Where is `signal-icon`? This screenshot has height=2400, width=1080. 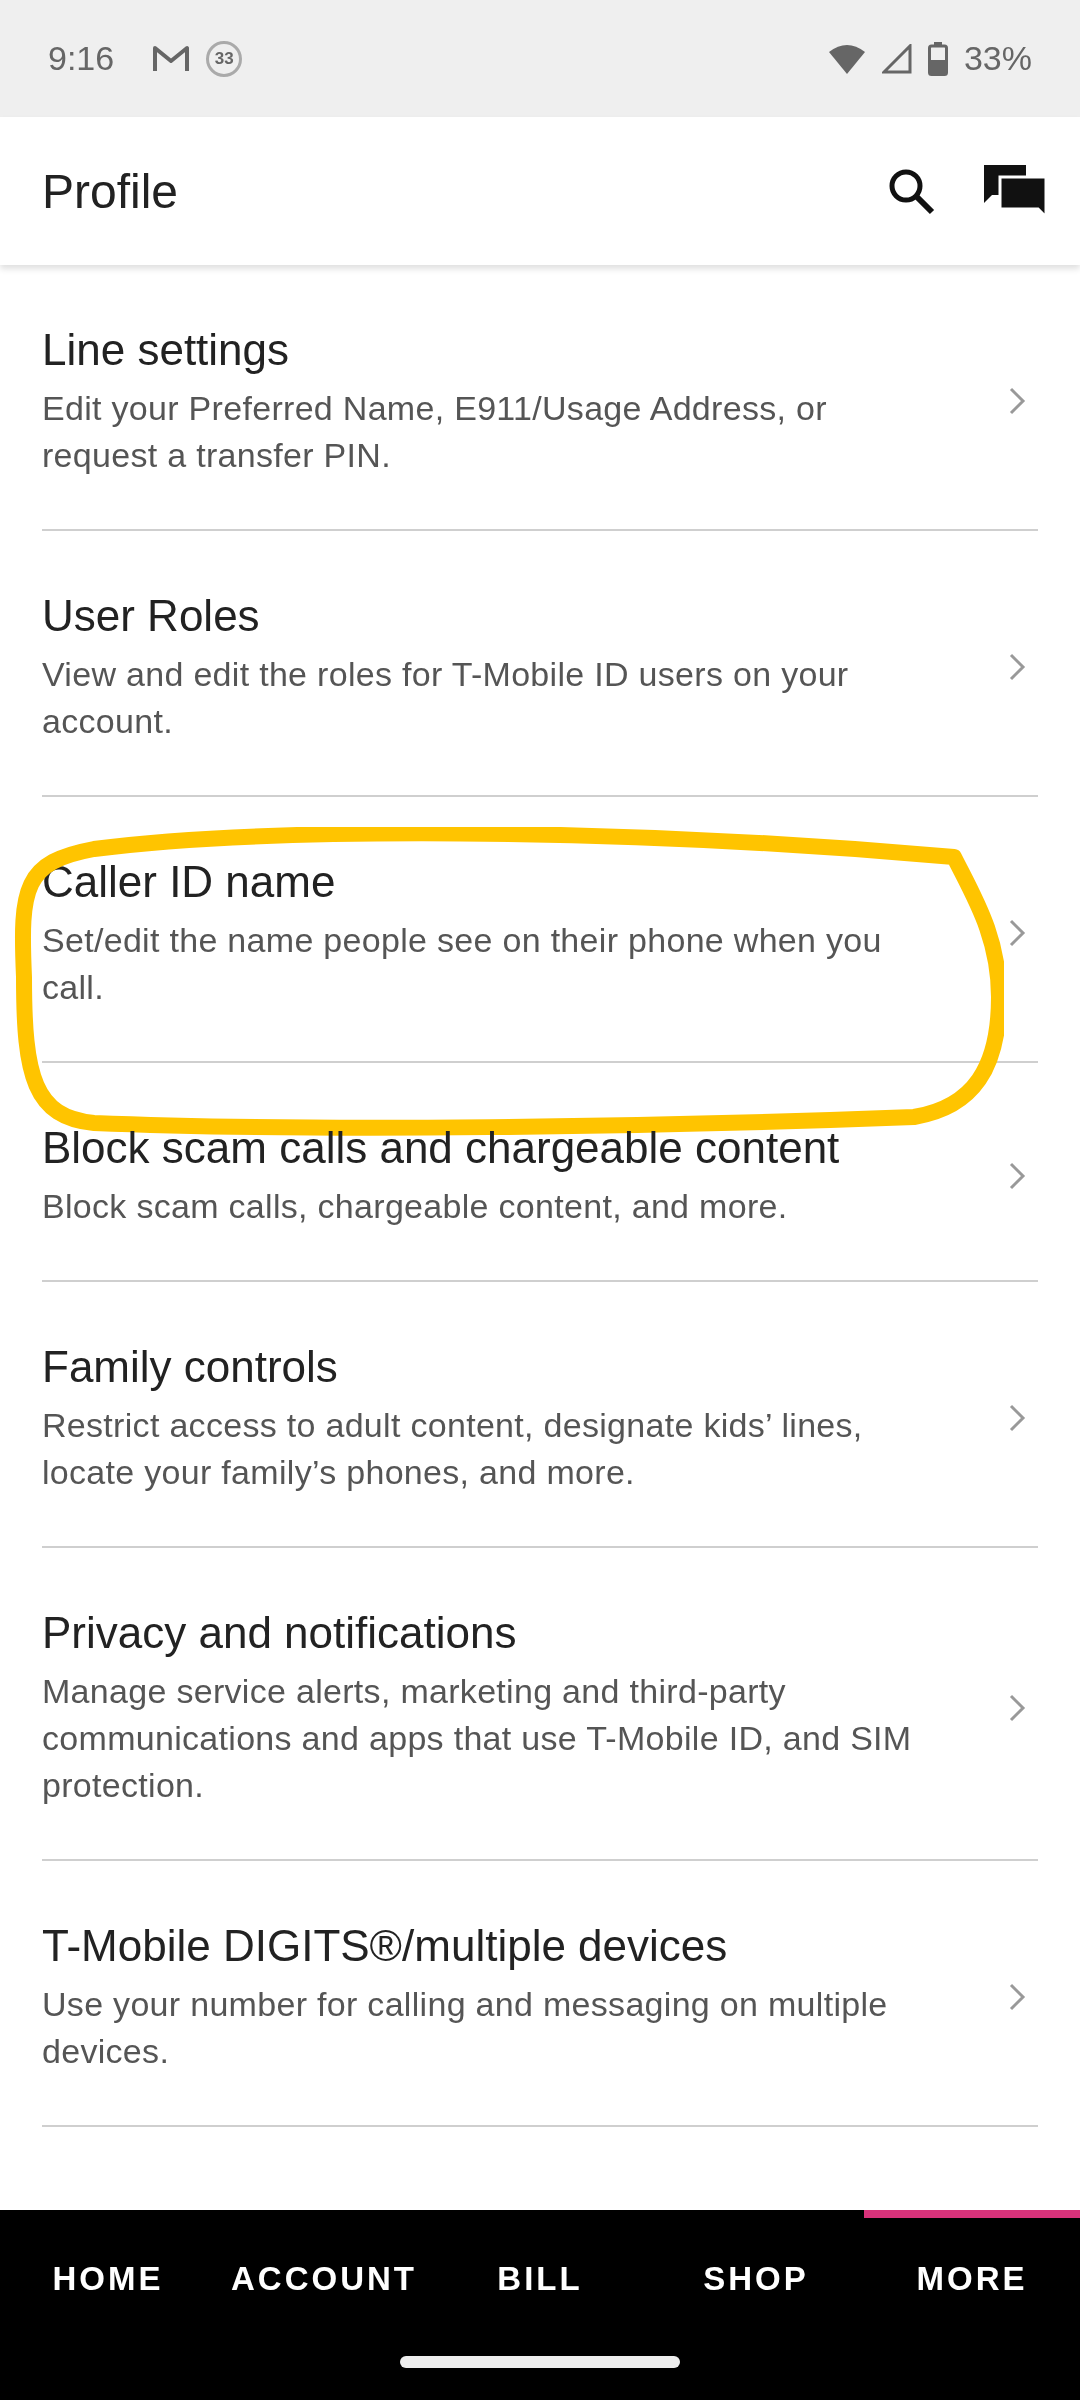
signal-icon is located at coordinates (896, 58).